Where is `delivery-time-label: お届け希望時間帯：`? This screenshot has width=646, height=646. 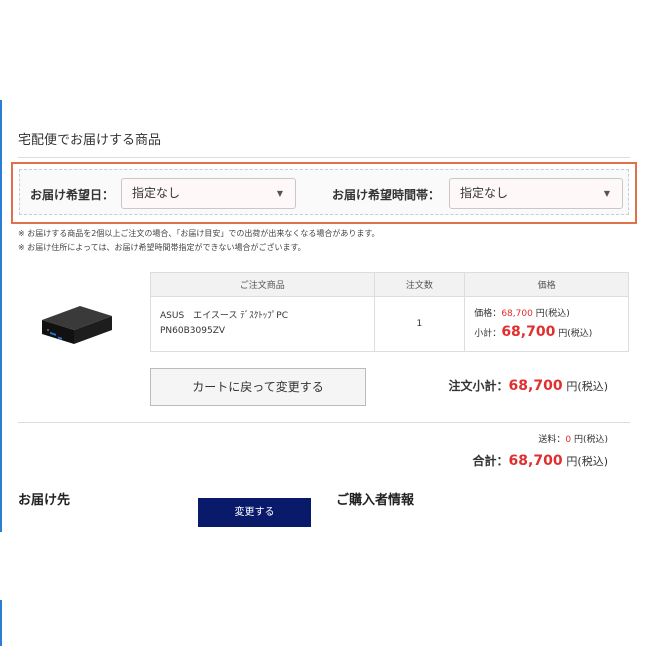 delivery-time-label: お届け希望時間帯： is located at coordinates (386, 195).